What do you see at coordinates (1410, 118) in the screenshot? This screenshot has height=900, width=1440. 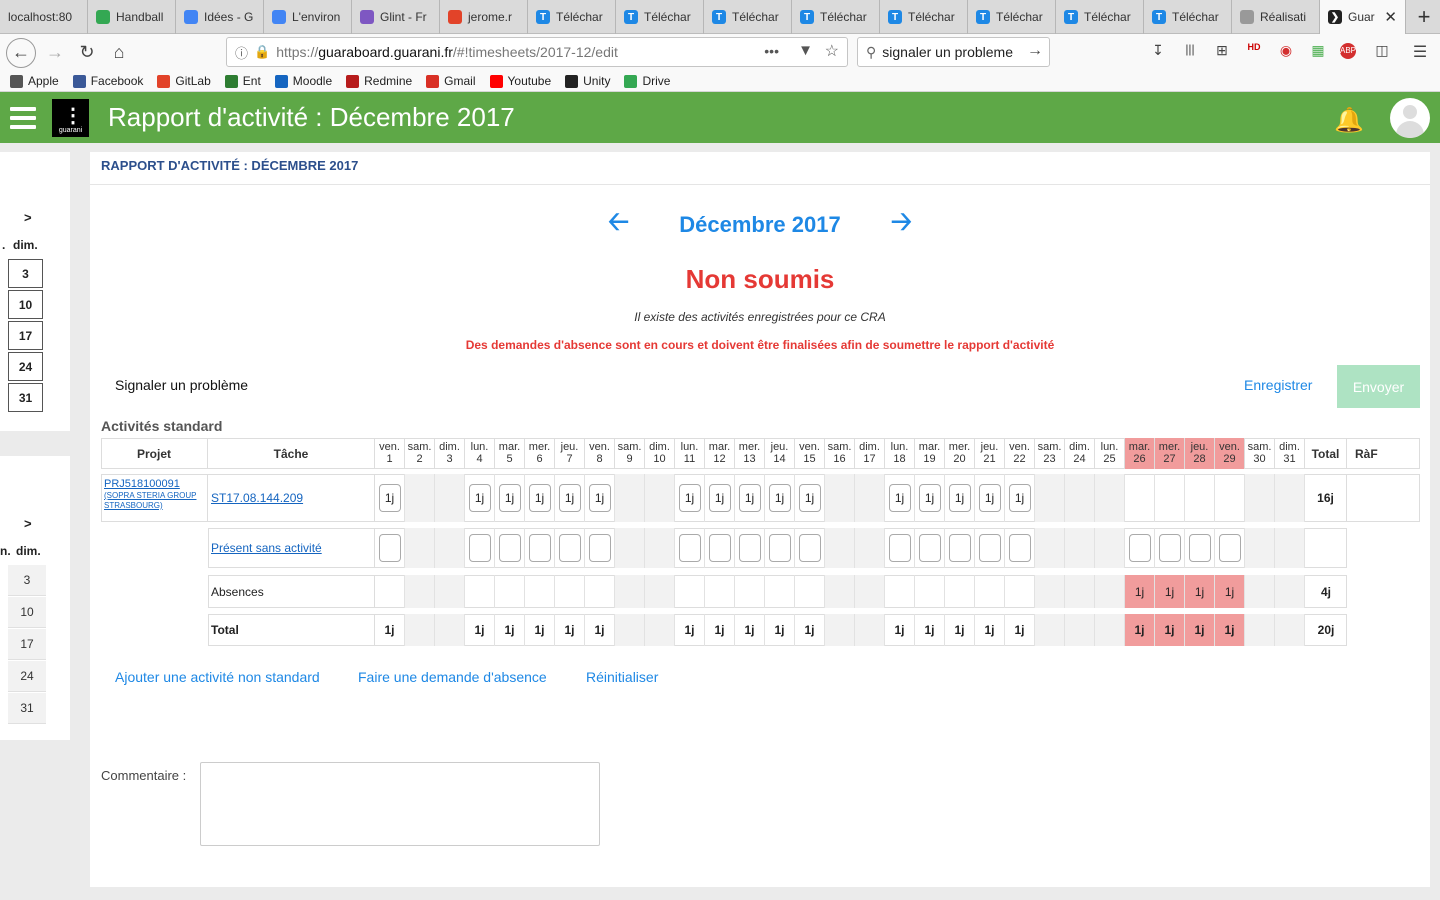 I see `avatar` at bounding box center [1410, 118].